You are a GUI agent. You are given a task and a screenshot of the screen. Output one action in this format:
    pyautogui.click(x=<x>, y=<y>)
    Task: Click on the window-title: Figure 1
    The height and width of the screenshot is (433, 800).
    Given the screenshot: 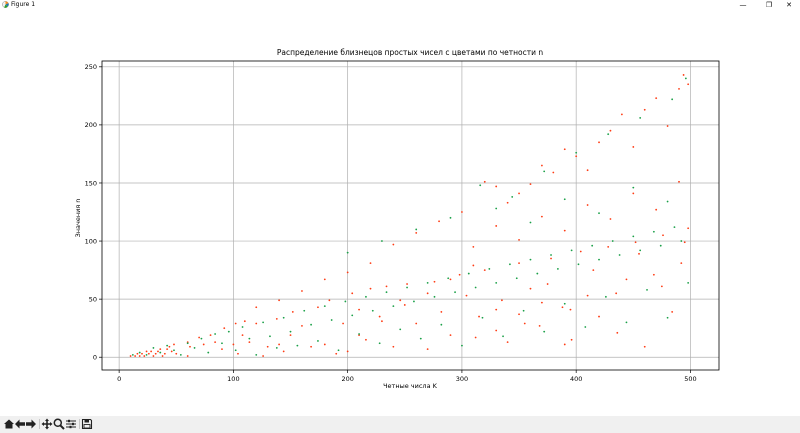 What is the action you would take?
    pyautogui.click(x=23, y=4)
    